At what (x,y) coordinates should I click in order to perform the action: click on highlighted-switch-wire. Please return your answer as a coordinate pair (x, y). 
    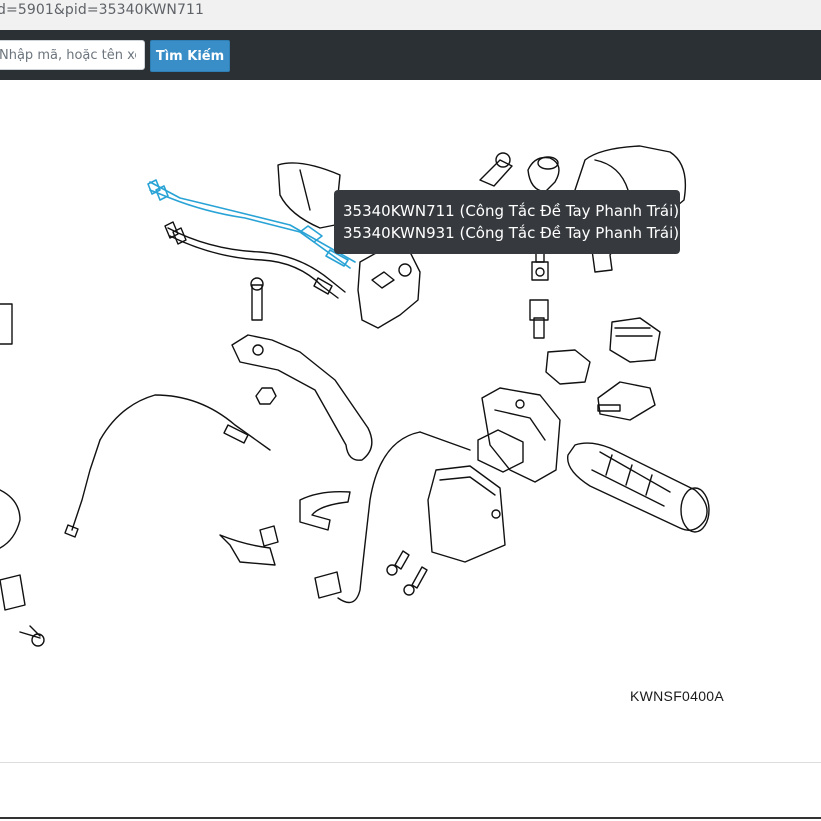
    Looking at the image, I should click on (251, 224).